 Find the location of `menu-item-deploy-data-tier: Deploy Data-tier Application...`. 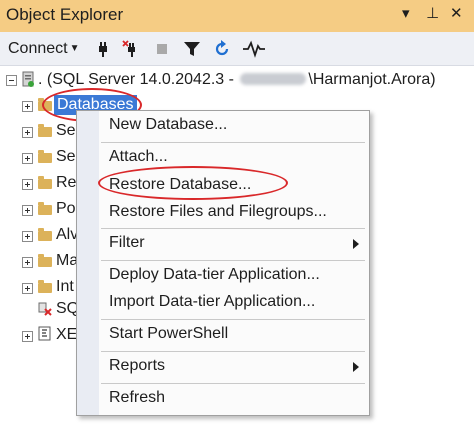

menu-item-deploy-data-tier: Deploy Data-tier Application... is located at coordinates (214, 275).